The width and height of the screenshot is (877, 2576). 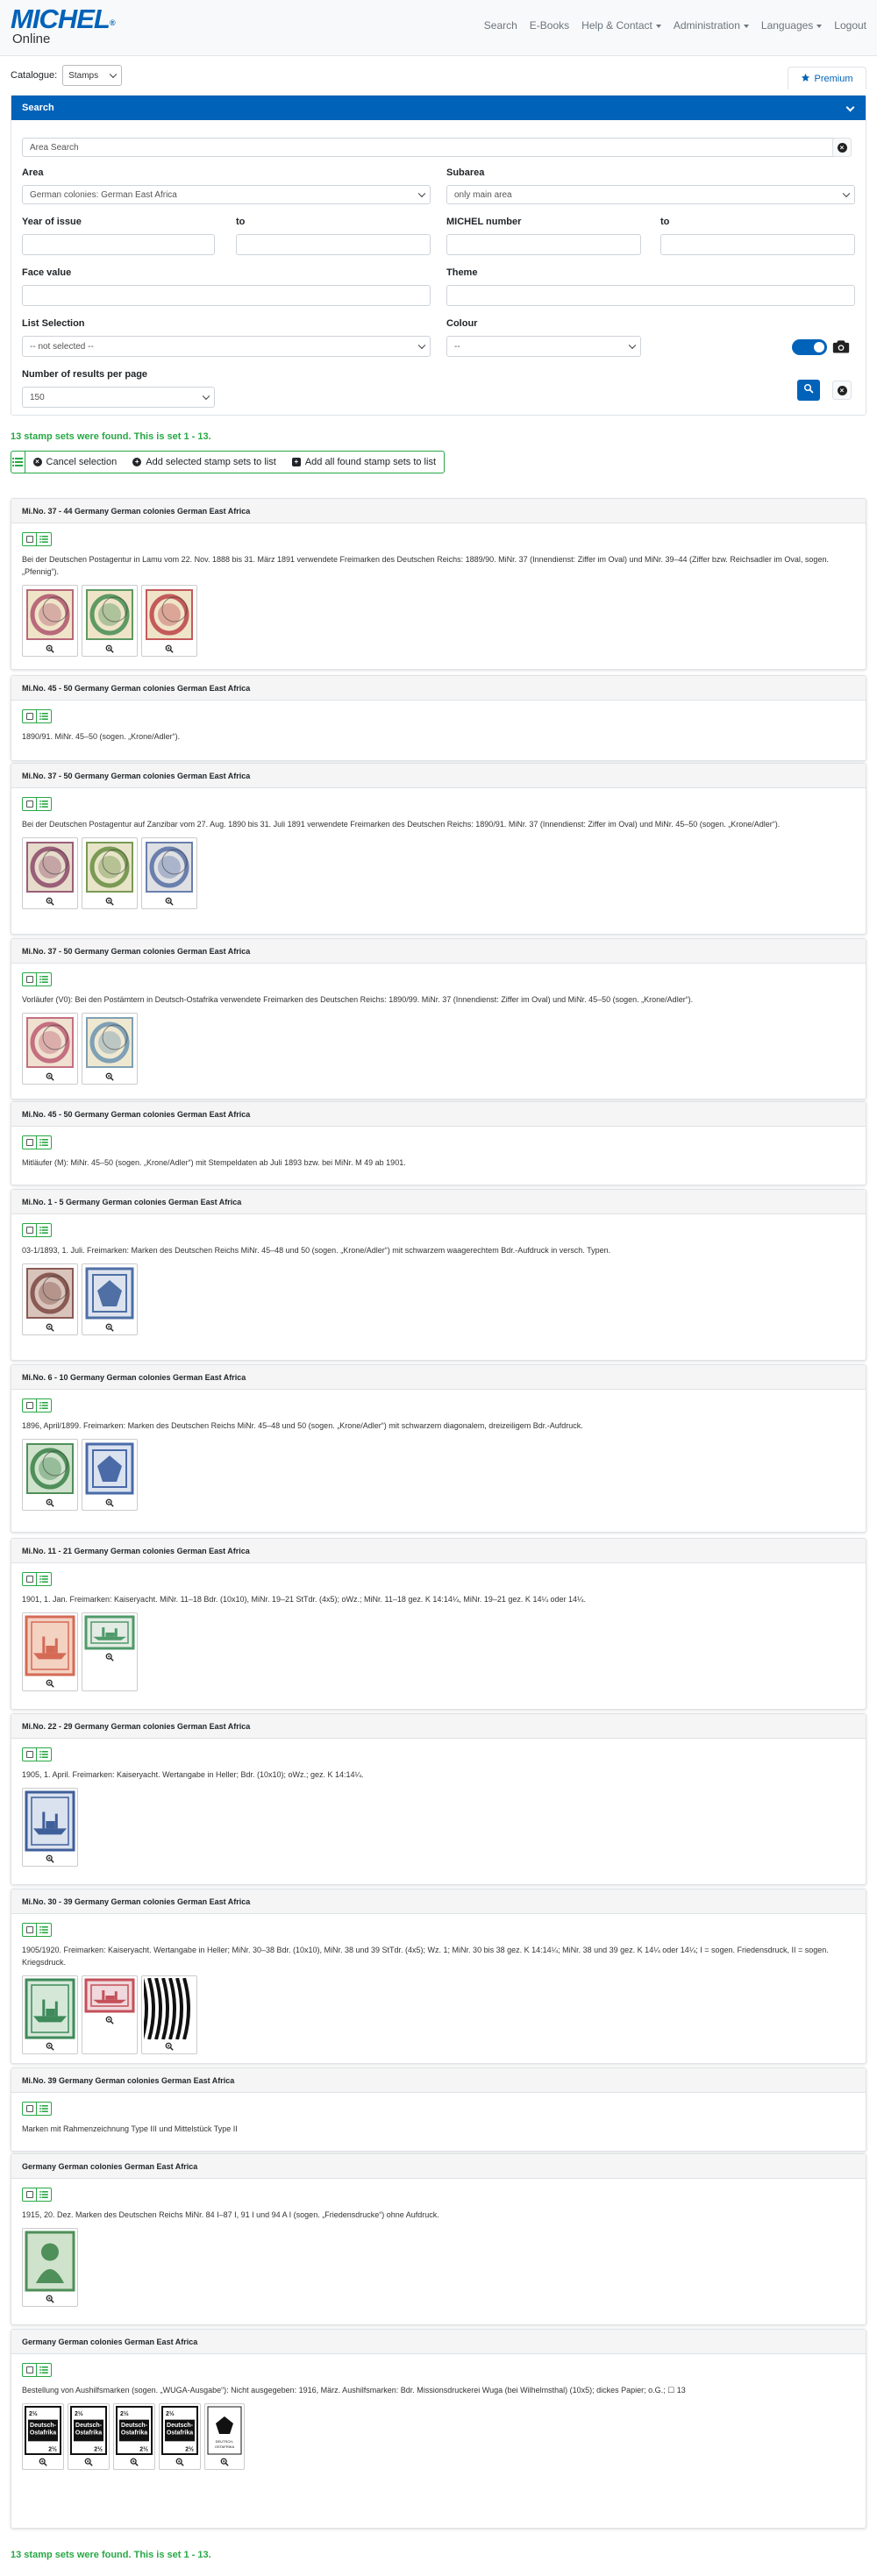 What do you see at coordinates (850, 107) in the screenshot?
I see `chevron-down-icon` at bounding box center [850, 107].